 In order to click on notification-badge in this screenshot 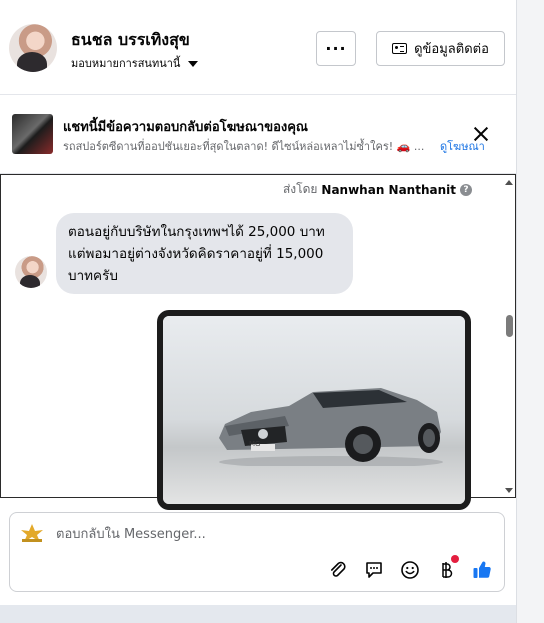, I will do `click(455, 559)`.